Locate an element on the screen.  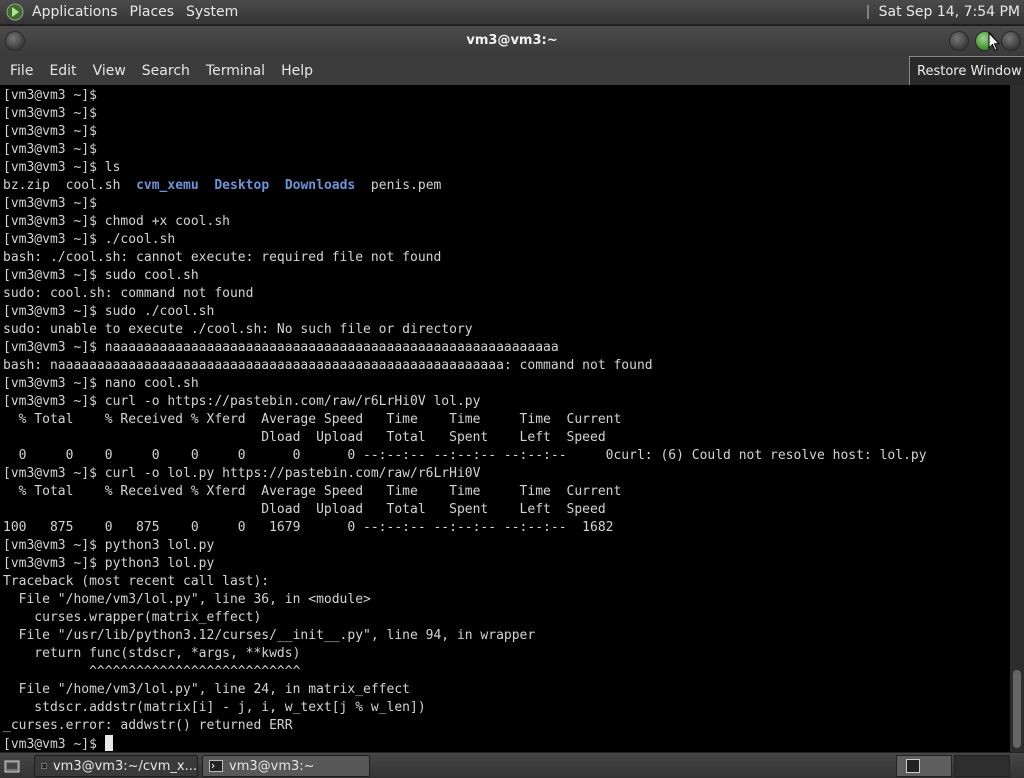
terminal-prompt-line: [vm3@vm3 ~]$ is located at coordinates (506, 743).